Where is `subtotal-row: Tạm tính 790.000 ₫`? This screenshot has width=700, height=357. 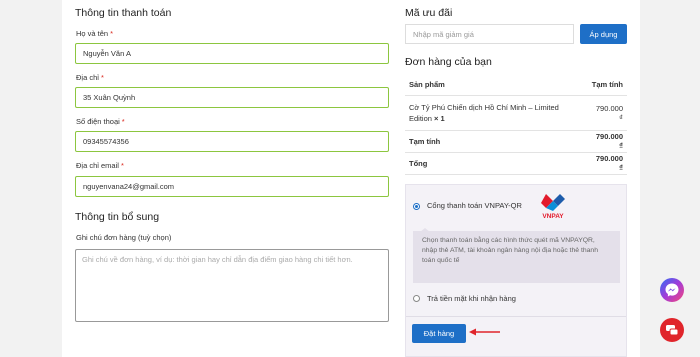 subtotal-row: Tạm tính 790.000 ₫ is located at coordinates (516, 141).